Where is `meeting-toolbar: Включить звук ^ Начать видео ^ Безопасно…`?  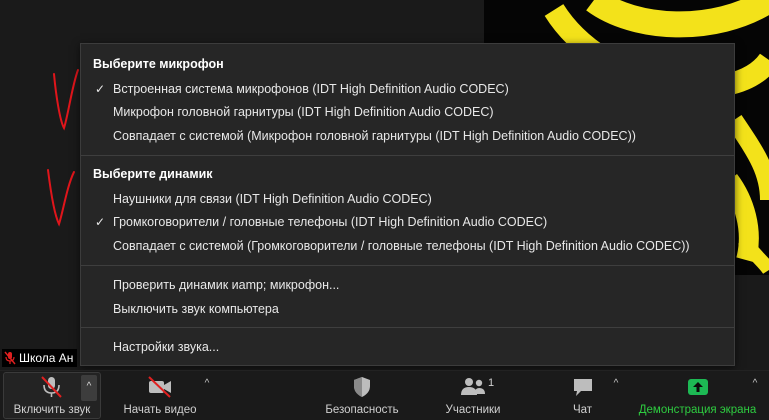
meeting-toolbar: Включить звук ^ Начать видео ^ Безопасно… is located at coordinates (384, 395).